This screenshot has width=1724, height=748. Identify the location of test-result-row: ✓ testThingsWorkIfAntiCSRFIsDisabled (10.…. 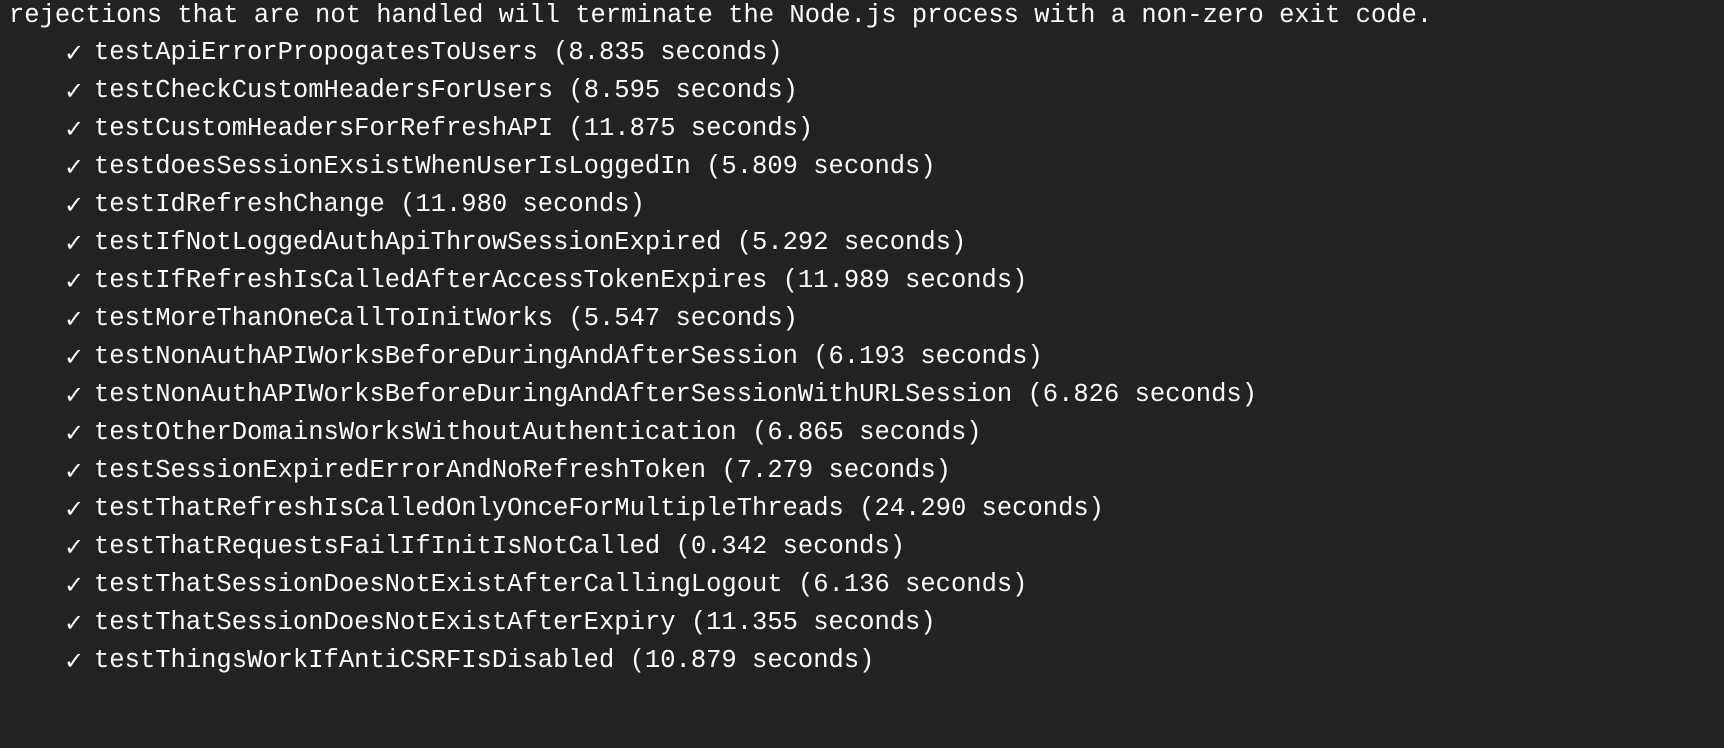
(862, 664).